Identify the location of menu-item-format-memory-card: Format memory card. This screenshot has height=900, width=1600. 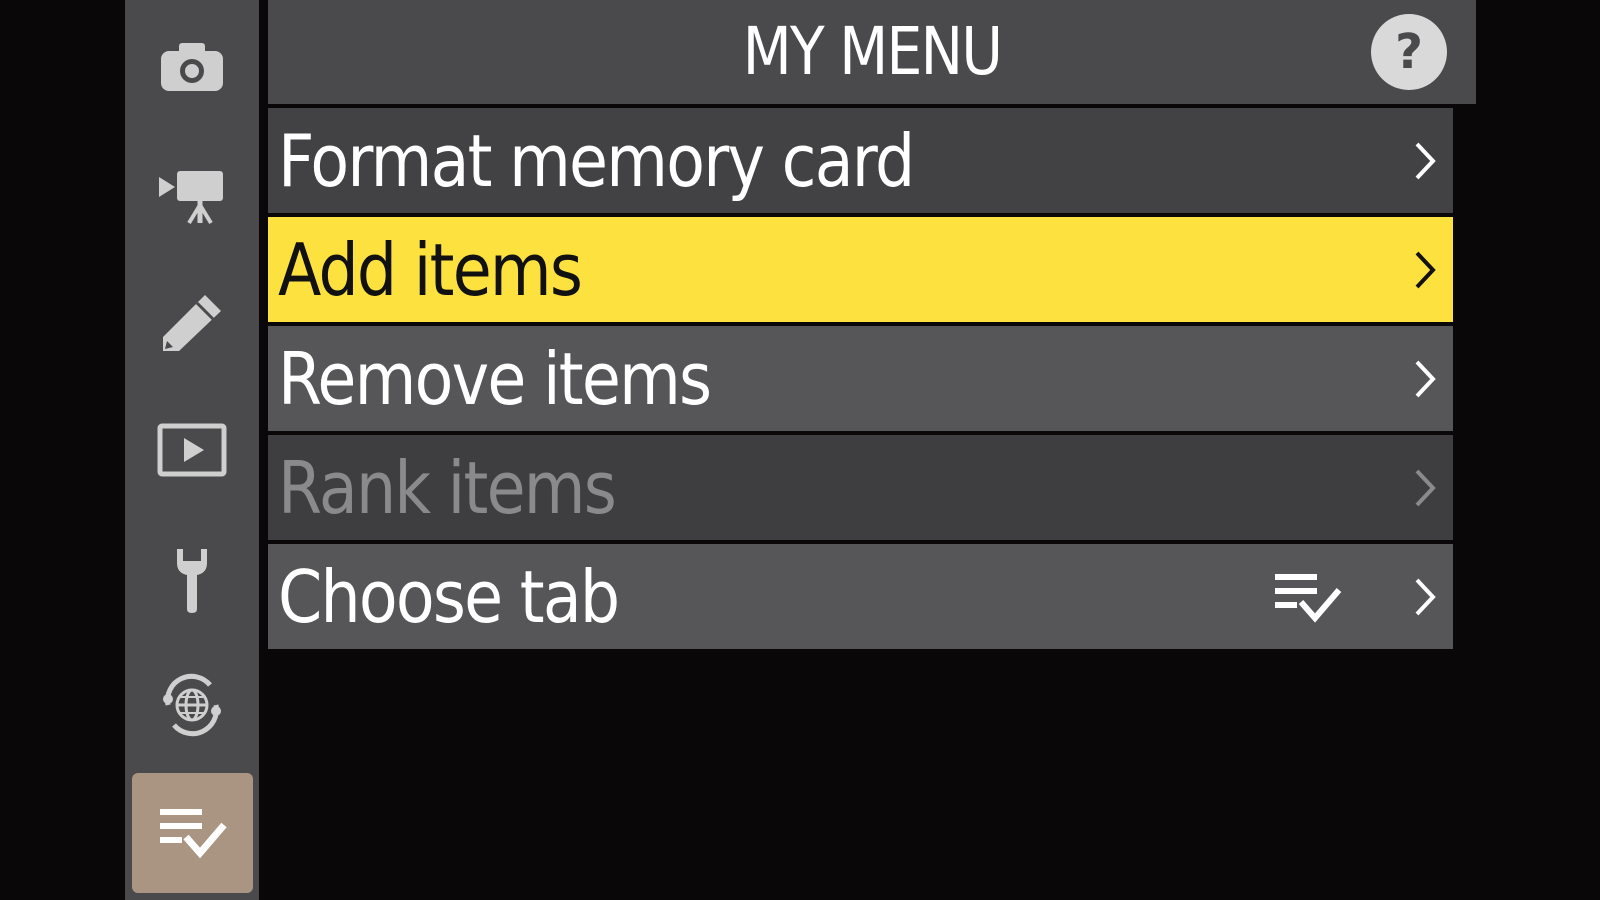
(860, 160).